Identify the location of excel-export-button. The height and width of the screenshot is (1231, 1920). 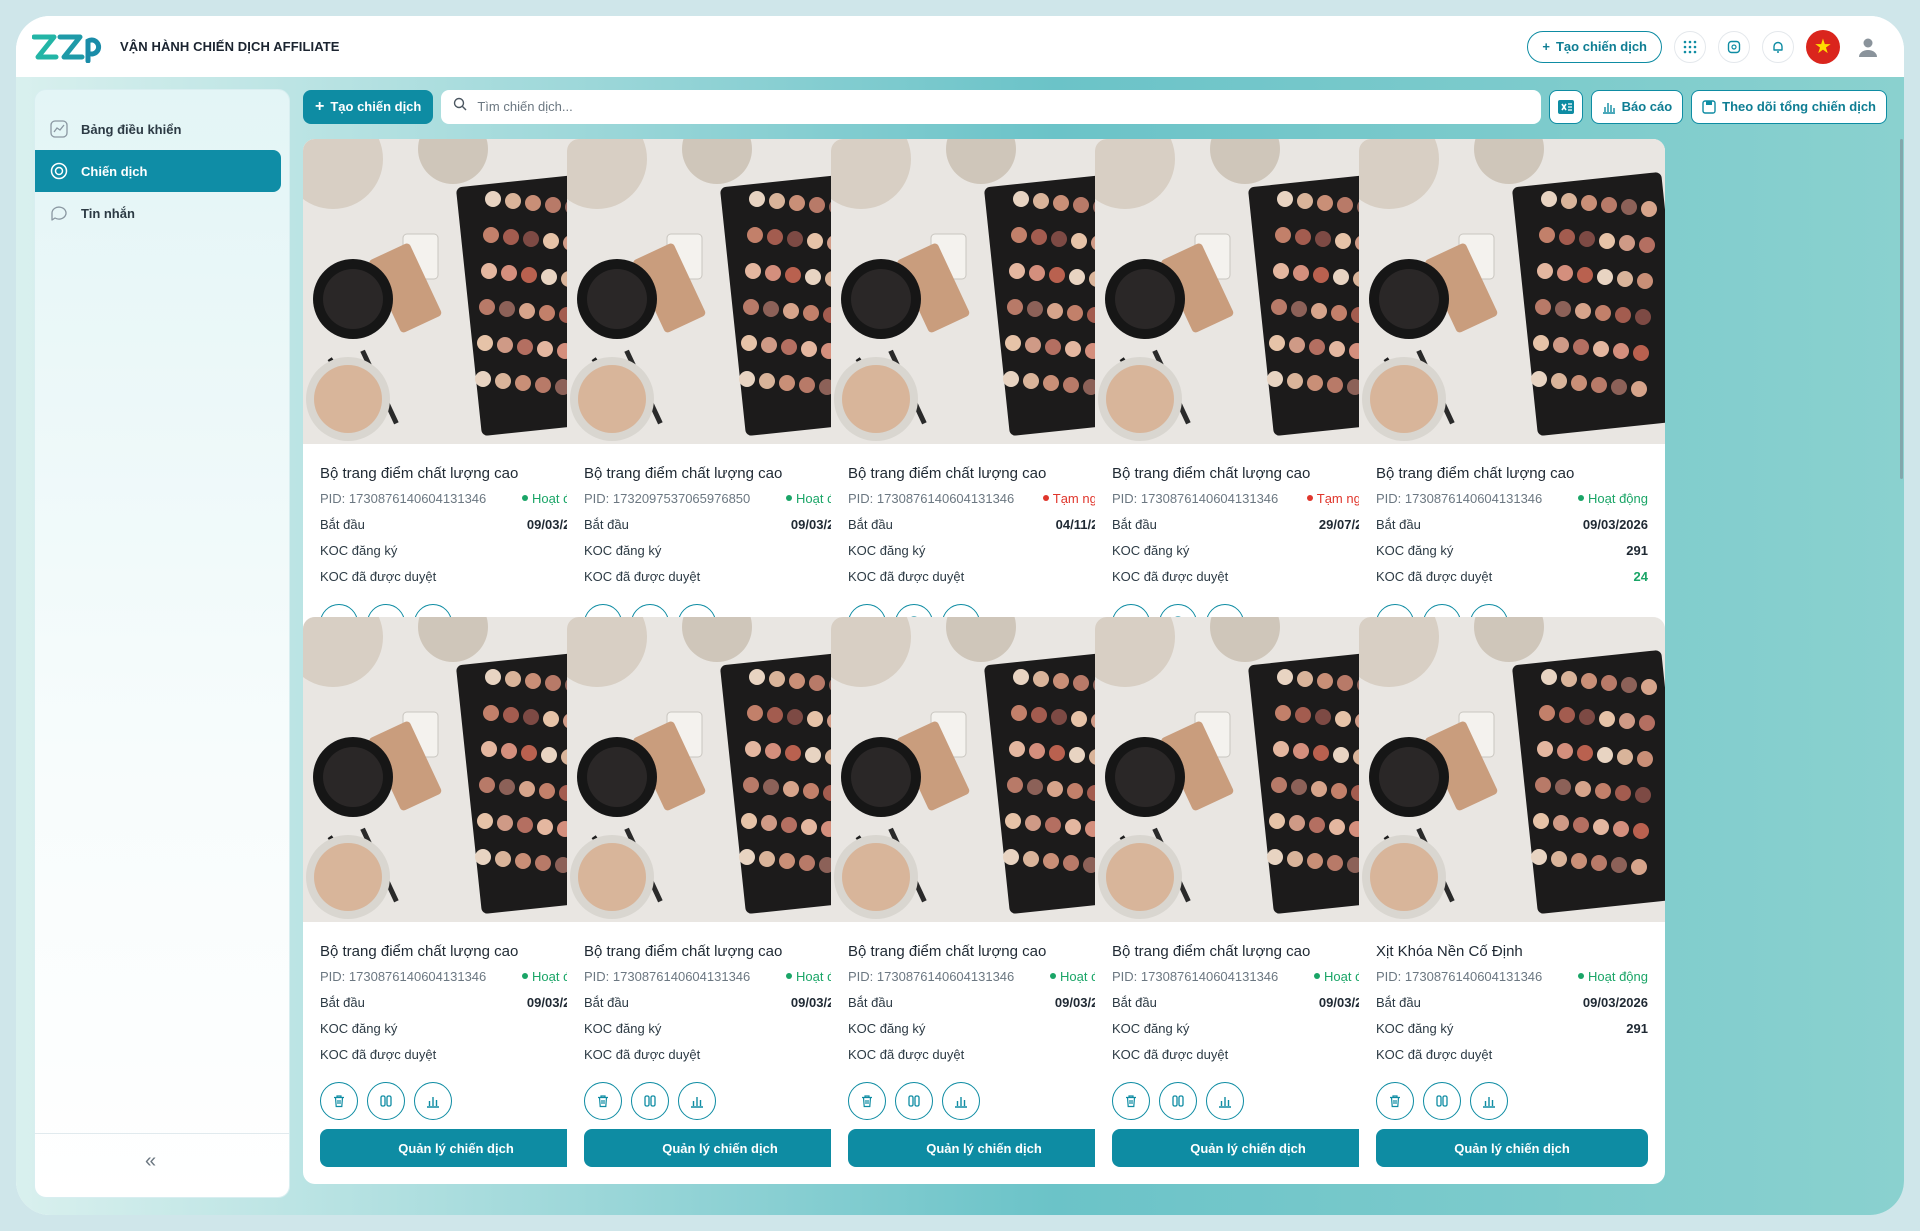
(1565, 106).